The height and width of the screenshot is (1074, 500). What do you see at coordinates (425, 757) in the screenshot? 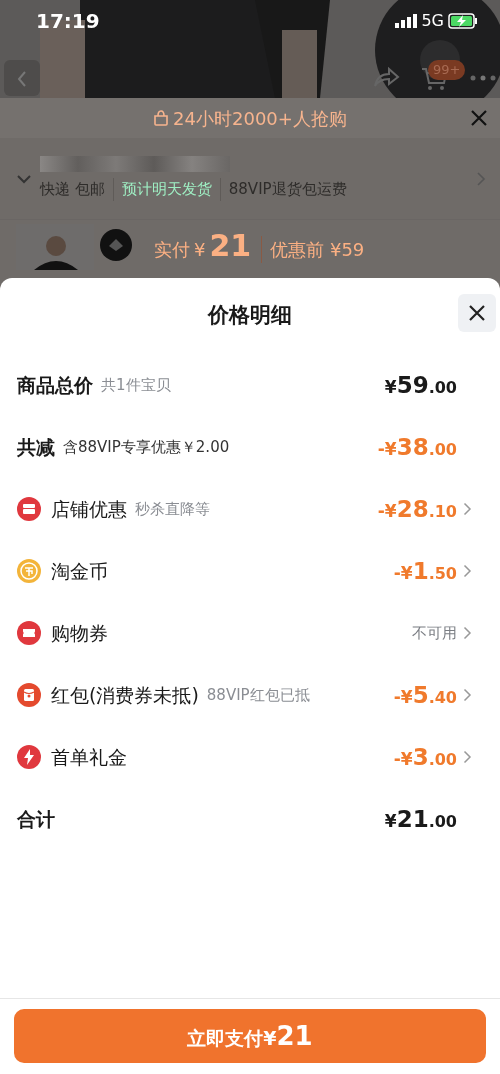
I see `price-text: -¥3.00` at bounding box center [425, 757].